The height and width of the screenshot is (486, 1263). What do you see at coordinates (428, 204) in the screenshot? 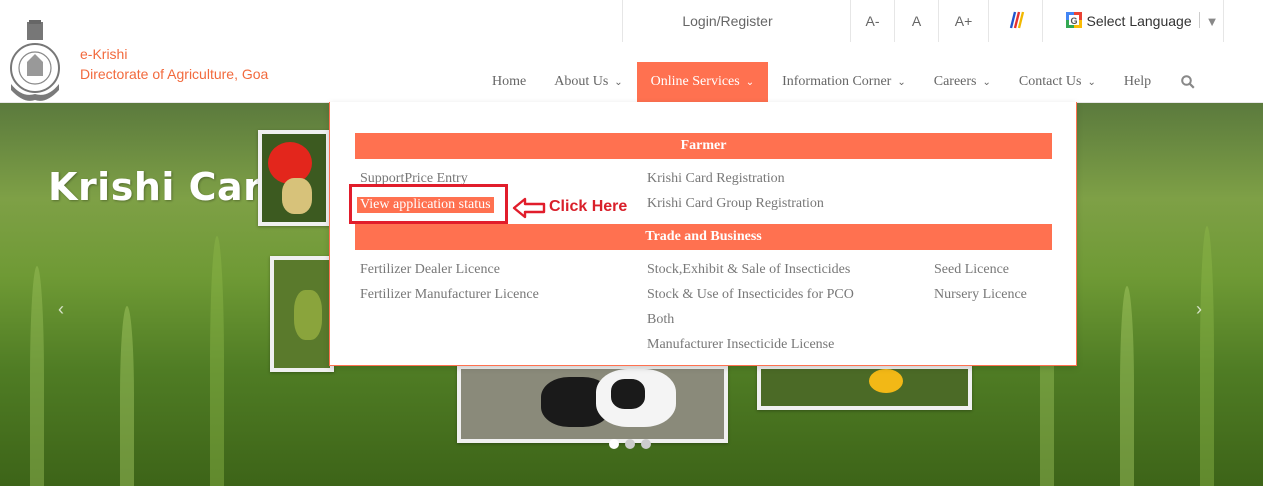
I see `annotation-highlight-box` at bounding box center [428, 204].